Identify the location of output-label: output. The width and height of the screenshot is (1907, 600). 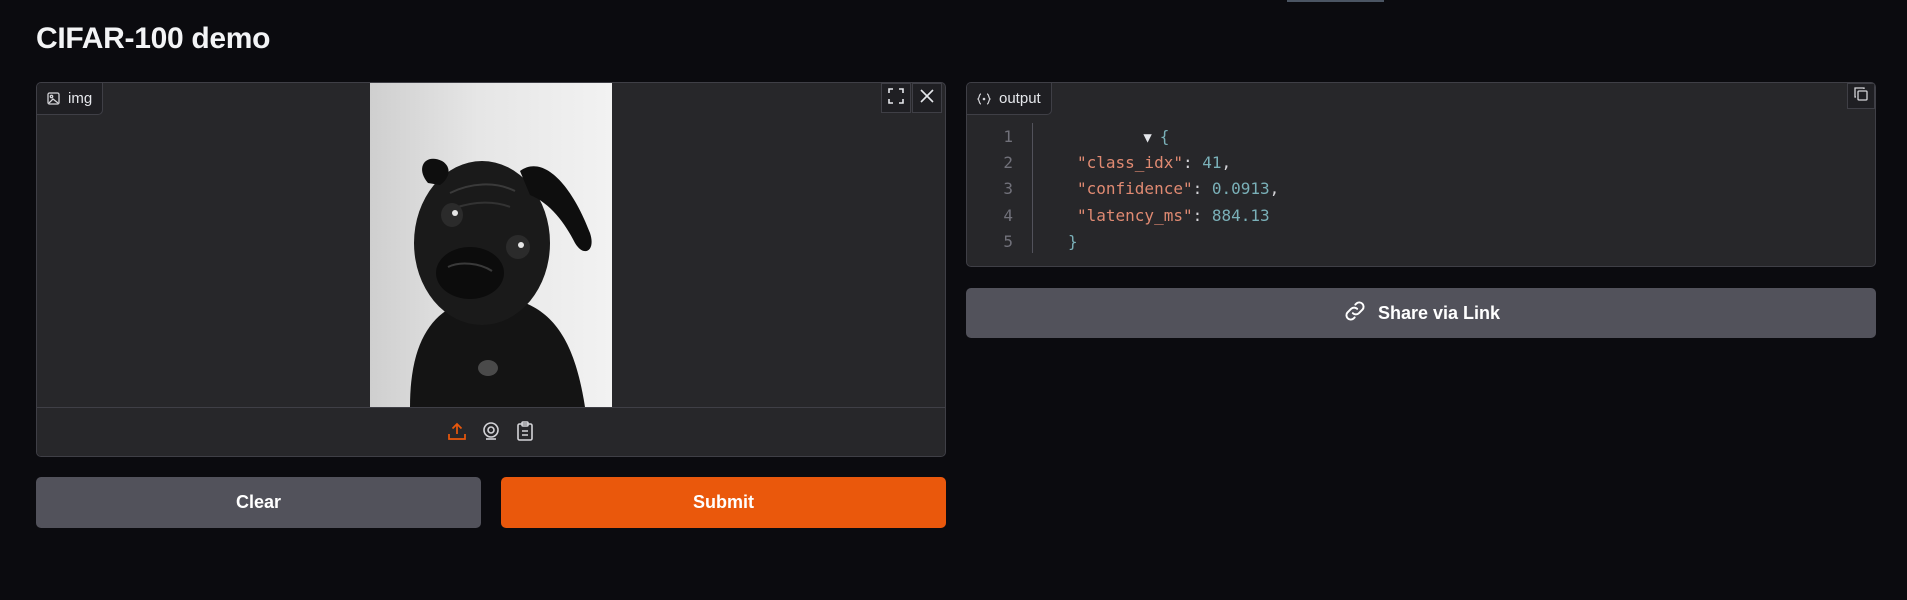
(1009, 99).